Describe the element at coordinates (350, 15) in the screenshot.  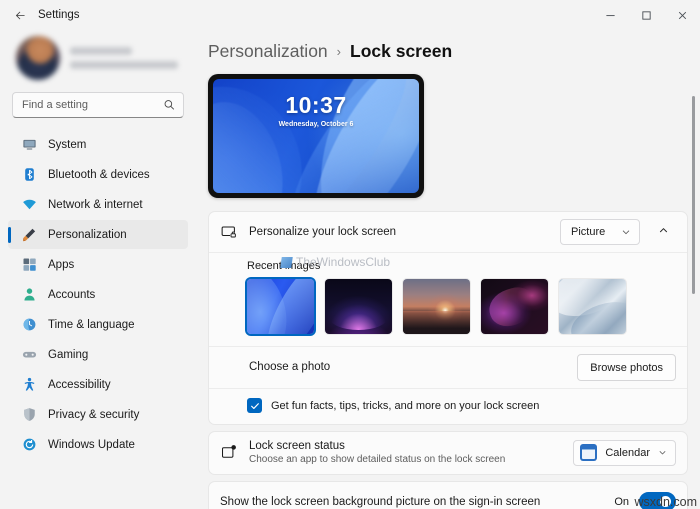
I see `title-bar: Settings` at that location.